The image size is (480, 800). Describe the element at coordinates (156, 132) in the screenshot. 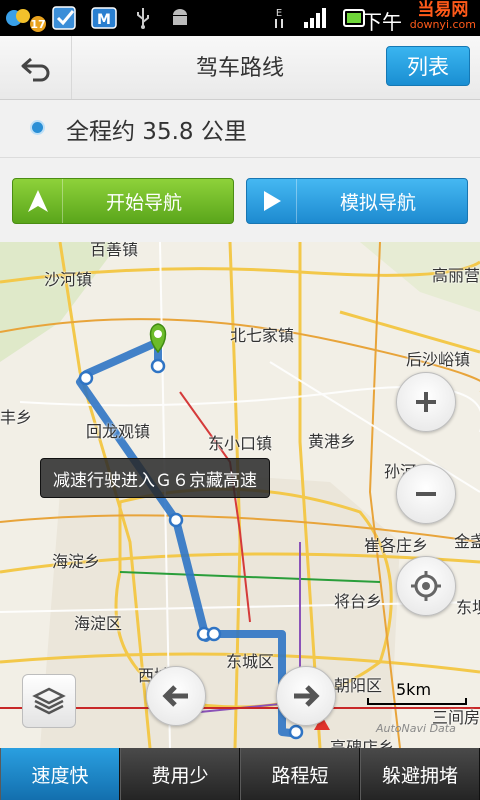

I see `total-distance: 全程约 35.8 公里` at that location.